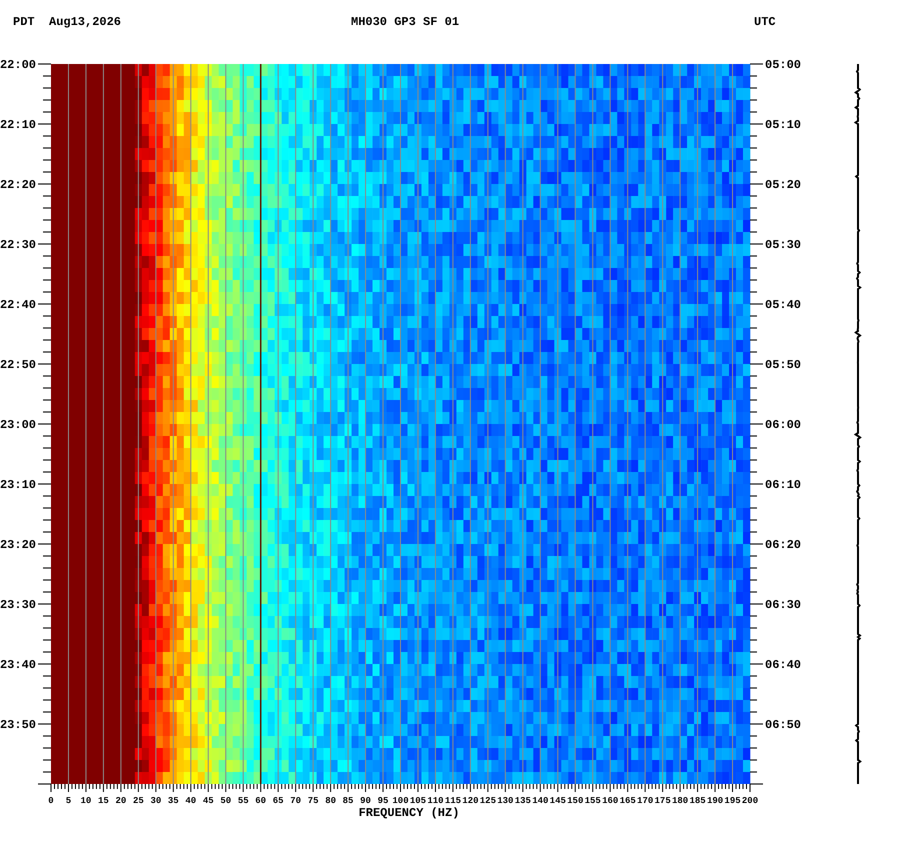 This screenshot has width=902, height=864. I want to click on frequency-tick-label: 170, so click(645, 801).